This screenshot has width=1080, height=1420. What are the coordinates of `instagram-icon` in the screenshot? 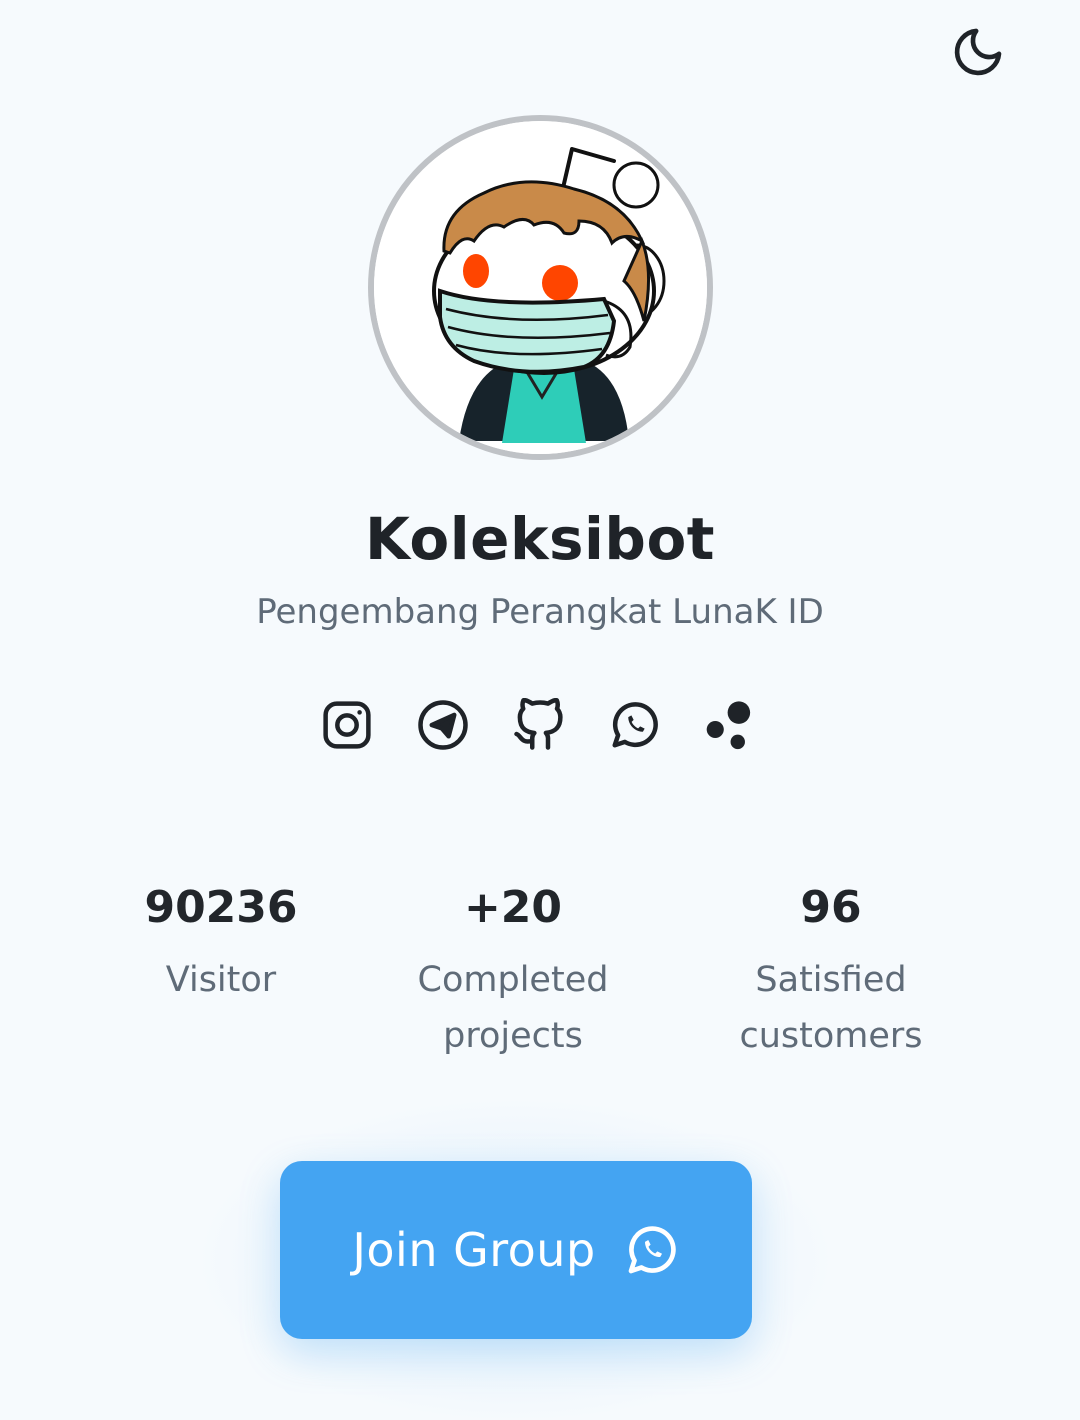 It's located at (347, 725).